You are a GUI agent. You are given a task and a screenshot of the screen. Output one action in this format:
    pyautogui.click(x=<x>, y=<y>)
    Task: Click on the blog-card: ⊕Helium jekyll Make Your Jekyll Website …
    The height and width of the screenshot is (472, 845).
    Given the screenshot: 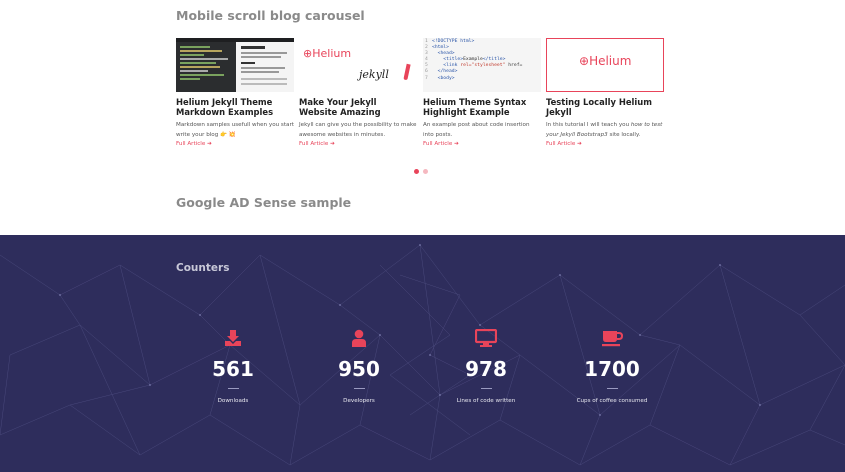 What is the action you would take?
    pyautogui.click(x=358, y=92)
    